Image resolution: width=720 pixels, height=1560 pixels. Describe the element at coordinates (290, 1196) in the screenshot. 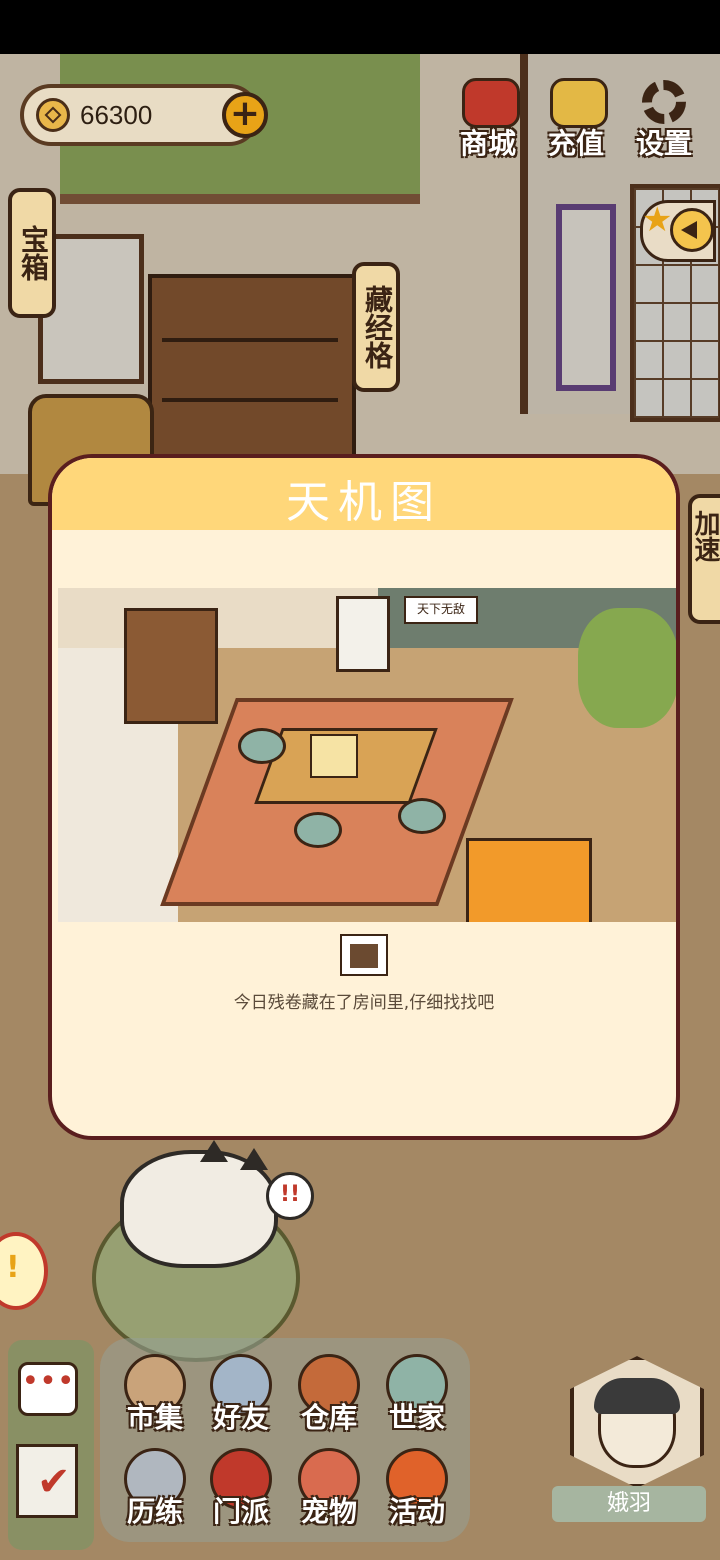

I see `cat-alert-bubble: !!` at that location.